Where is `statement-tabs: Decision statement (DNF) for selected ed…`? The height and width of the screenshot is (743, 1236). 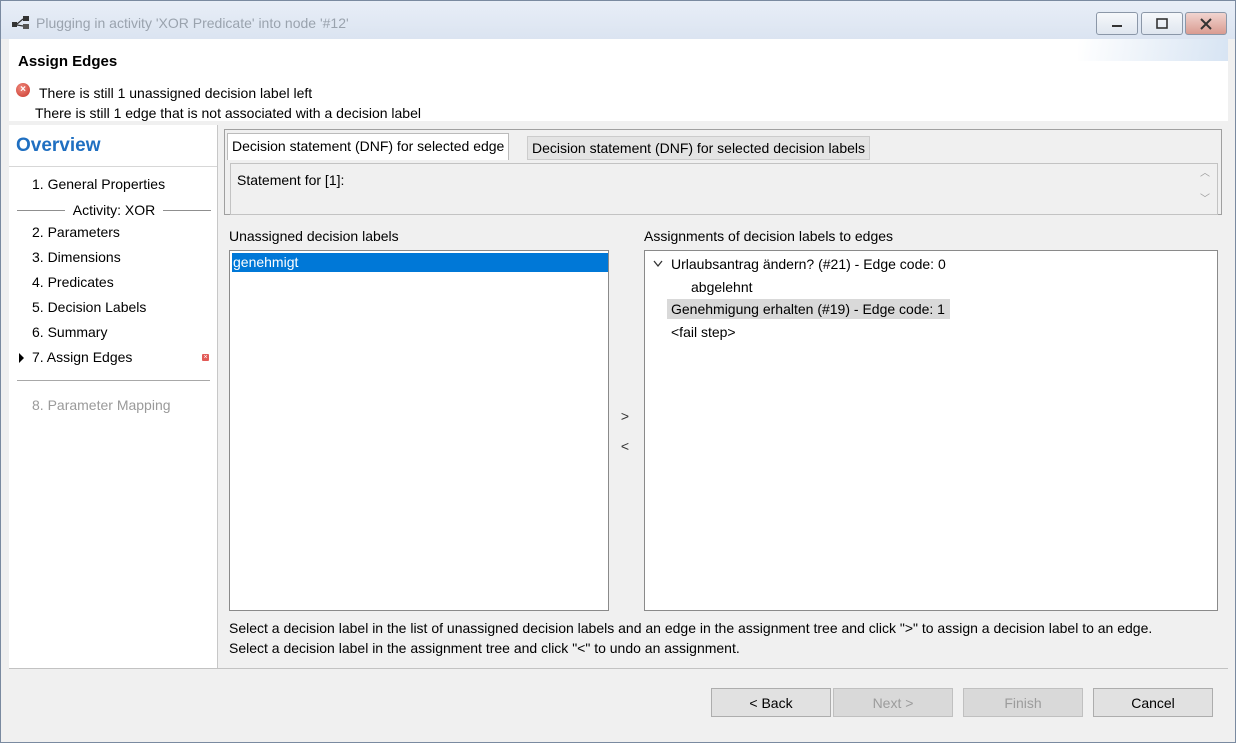 statement-tabs: Decision statement (DNF) for selected ed… is located at coordinates (723, 172).